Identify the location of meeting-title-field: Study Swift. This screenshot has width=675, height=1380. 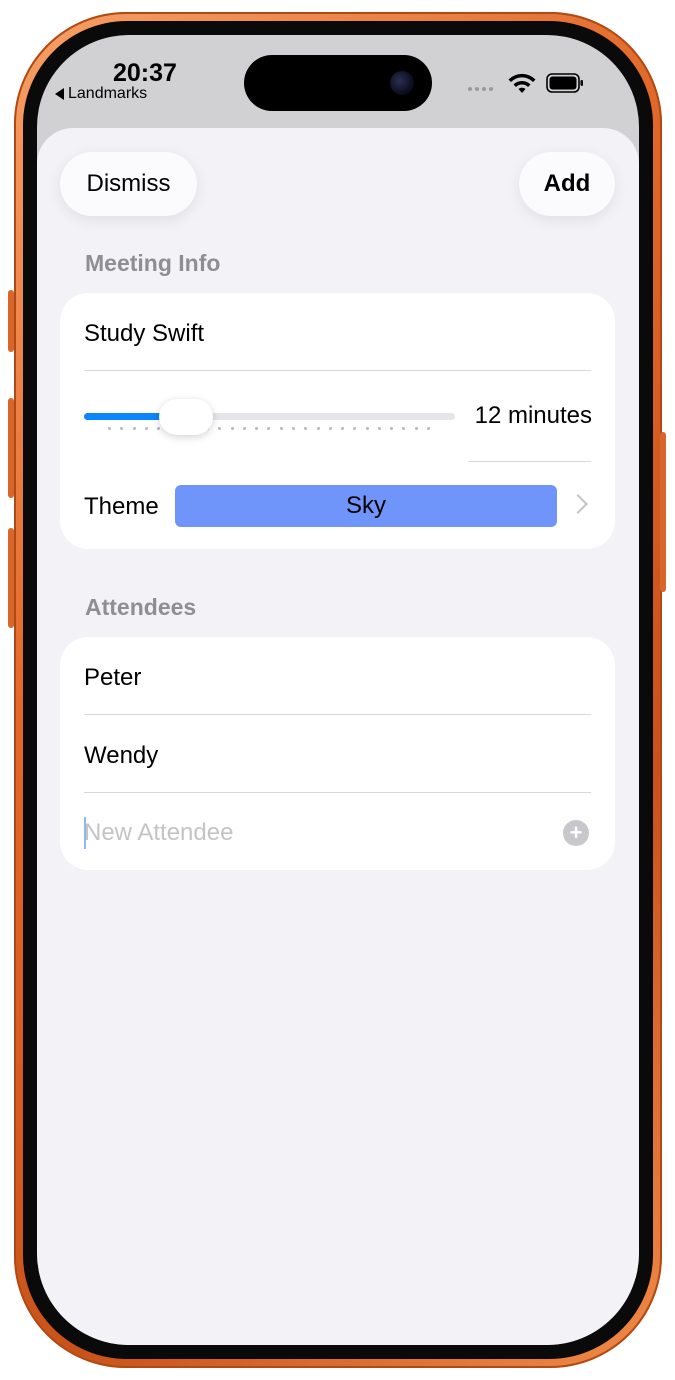
(144, 334).